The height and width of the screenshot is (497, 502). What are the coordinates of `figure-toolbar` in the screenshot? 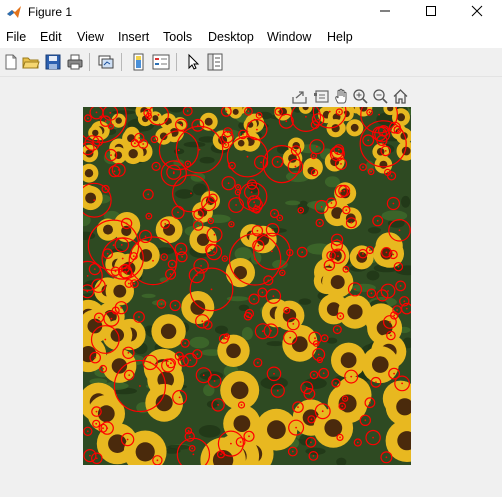 It's located at (251, 62).